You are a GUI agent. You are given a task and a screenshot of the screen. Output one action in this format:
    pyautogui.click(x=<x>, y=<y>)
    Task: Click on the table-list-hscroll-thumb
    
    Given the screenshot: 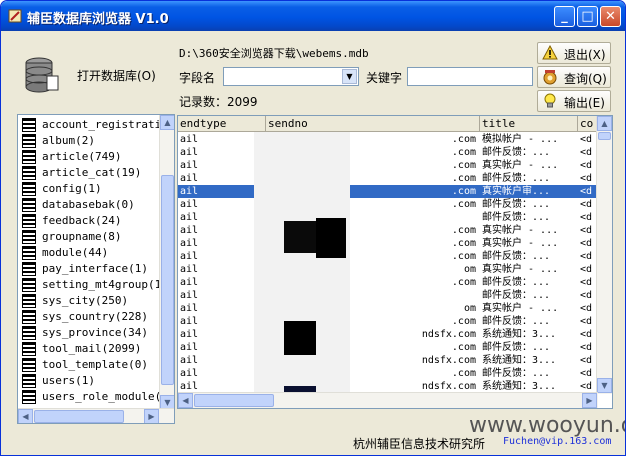 What is the action you would take?
    pyautogui.click(x=79, y=416)
    